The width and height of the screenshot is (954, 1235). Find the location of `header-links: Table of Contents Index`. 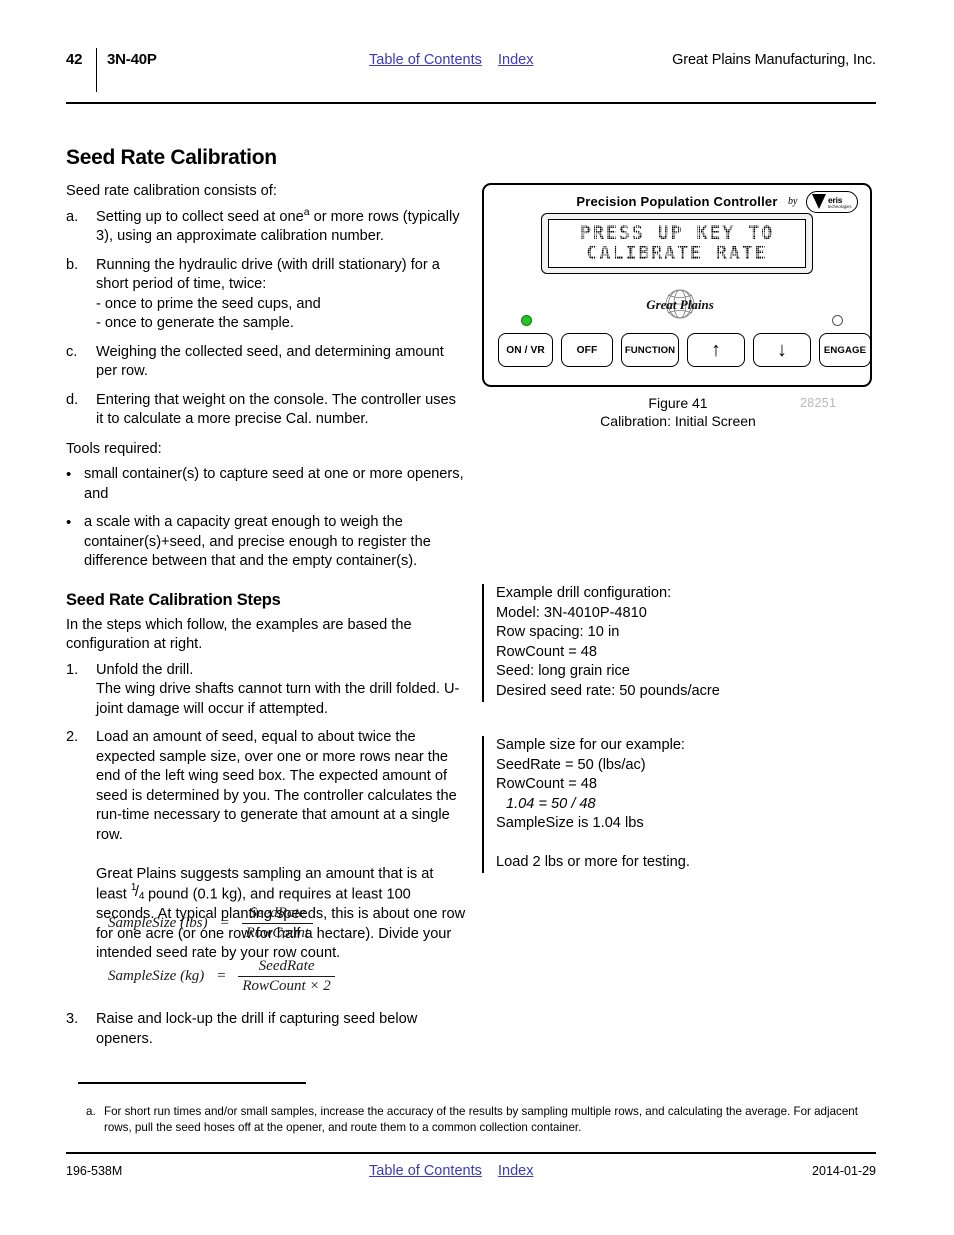

header-links: Table of Contents Index is located at coordinates (451, 60).